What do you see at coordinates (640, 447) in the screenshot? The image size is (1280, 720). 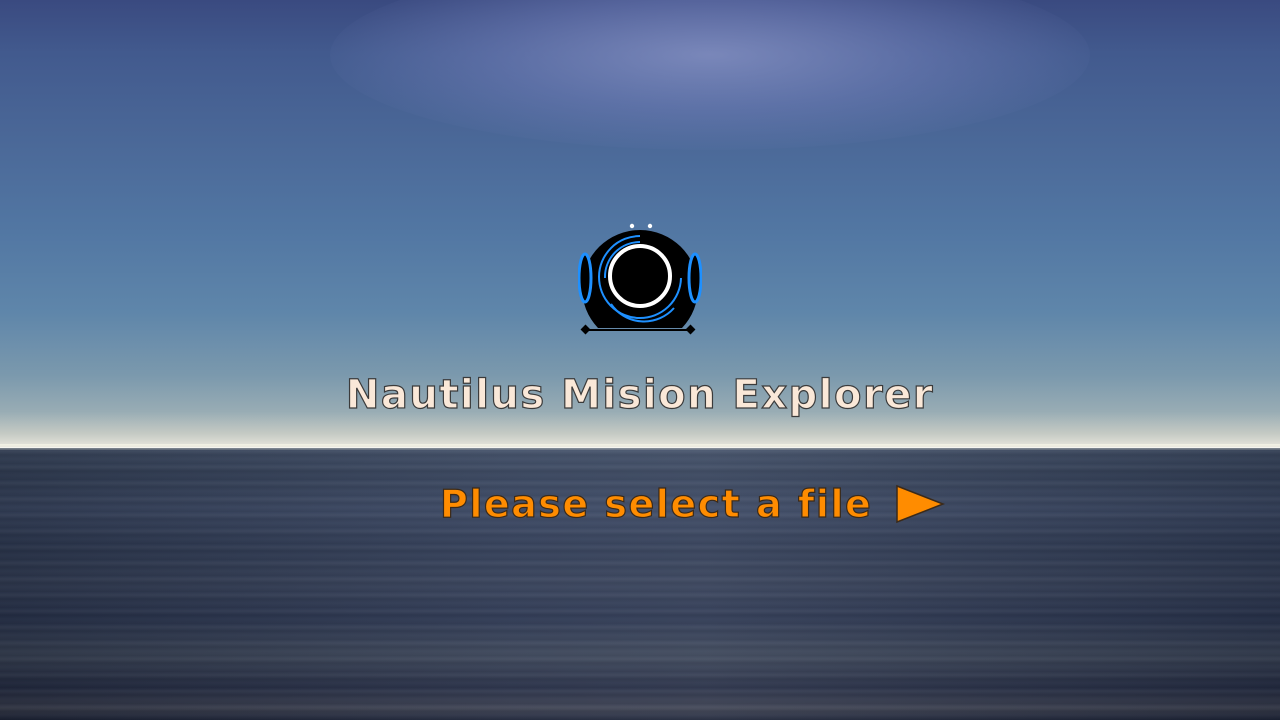 I see `horizon-line` at bounding box center [640, 447].